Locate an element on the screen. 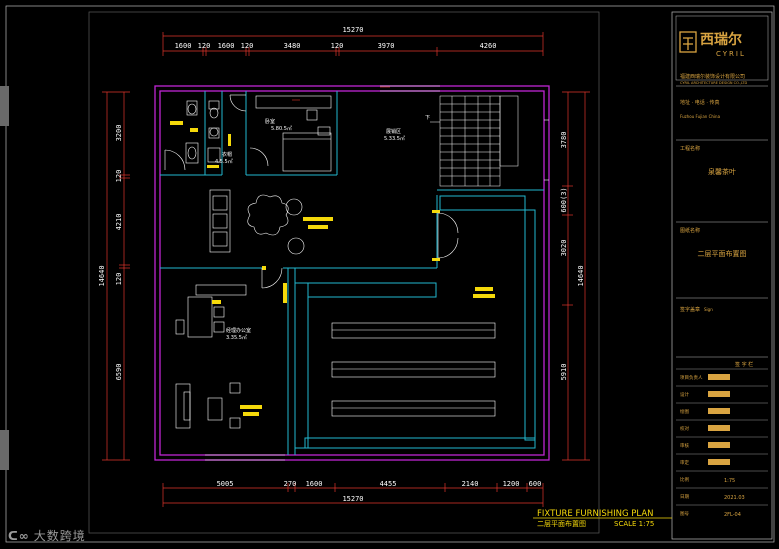 The image size is (779, 549). dim-label: 3480 is located at coordinates (292, 46).